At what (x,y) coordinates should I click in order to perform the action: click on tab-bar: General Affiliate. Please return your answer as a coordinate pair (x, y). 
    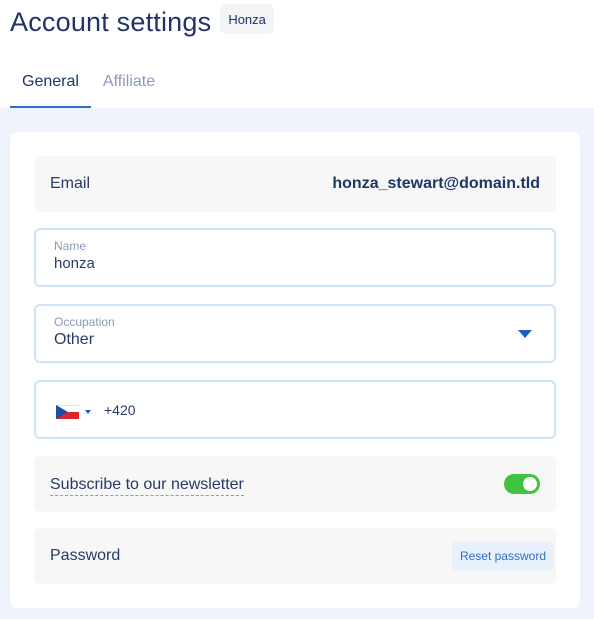
    Looking at the image, I should click on (88, 82).